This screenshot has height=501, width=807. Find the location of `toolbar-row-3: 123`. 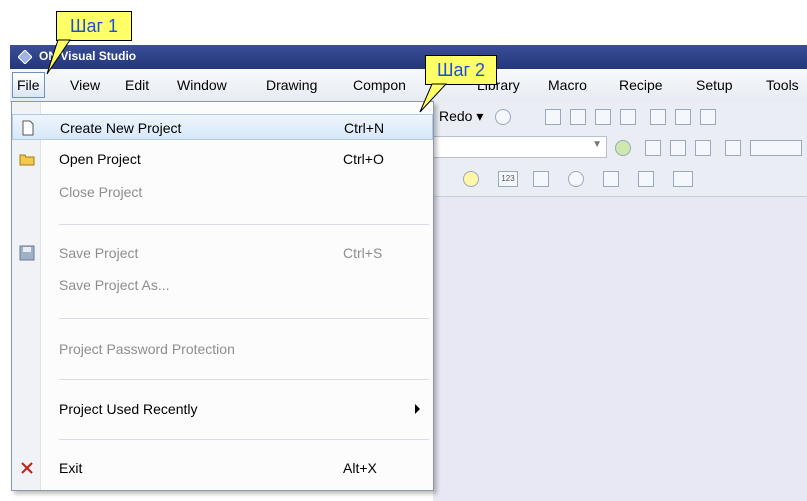

toolbar-row-3: 123 is located at coordinates (620, 178).